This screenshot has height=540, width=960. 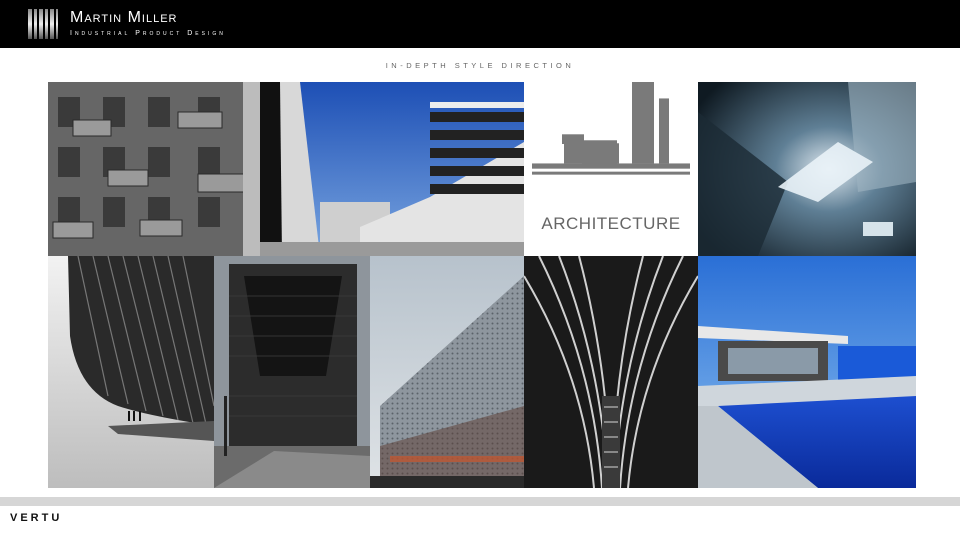 I want to click on curved-slatted-structure-photo, so click(x=131, y=372).